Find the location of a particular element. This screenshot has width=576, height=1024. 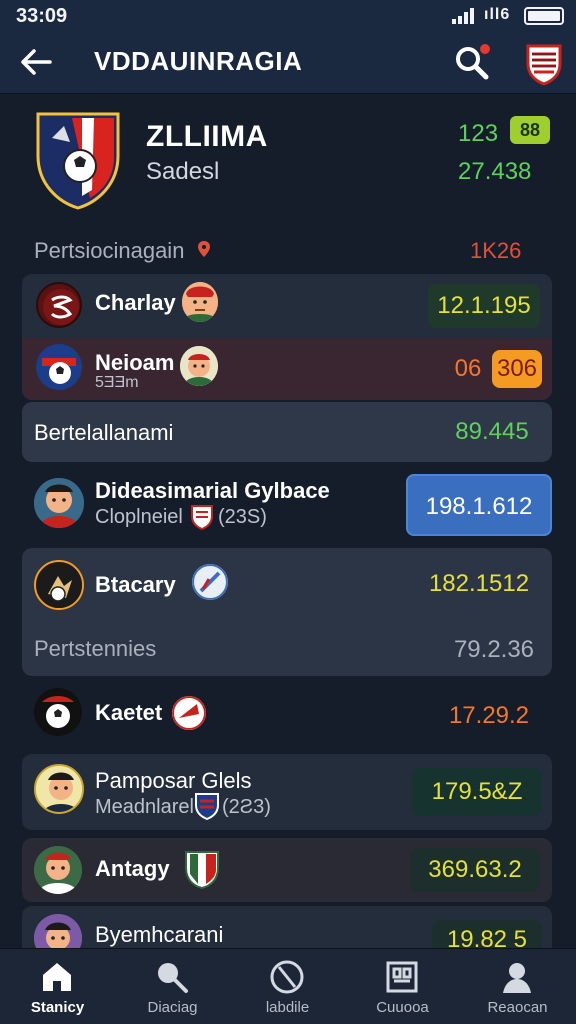

row-title: Byemhcarani is located at coordinates (159, 934).